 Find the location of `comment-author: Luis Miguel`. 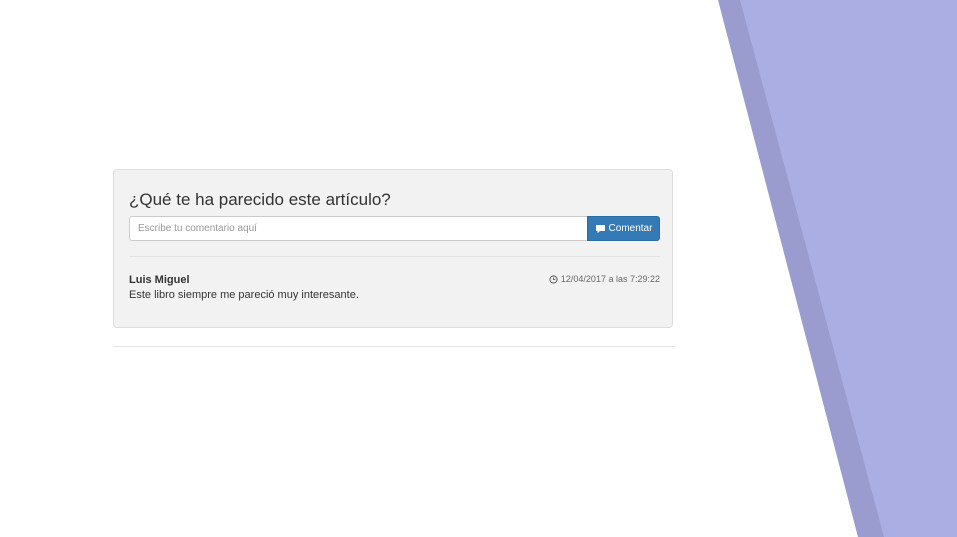

comment-author: Luis Miguel is located at coordinates (159, 280).